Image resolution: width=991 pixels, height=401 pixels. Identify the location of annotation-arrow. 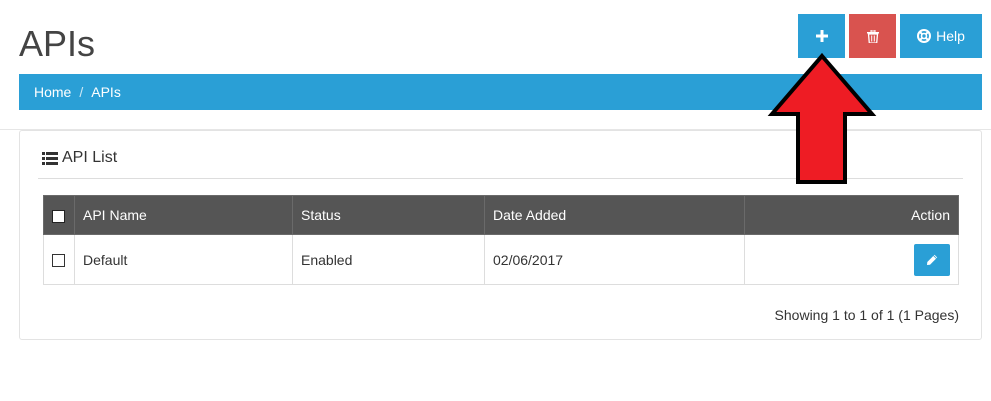
(822, 118).